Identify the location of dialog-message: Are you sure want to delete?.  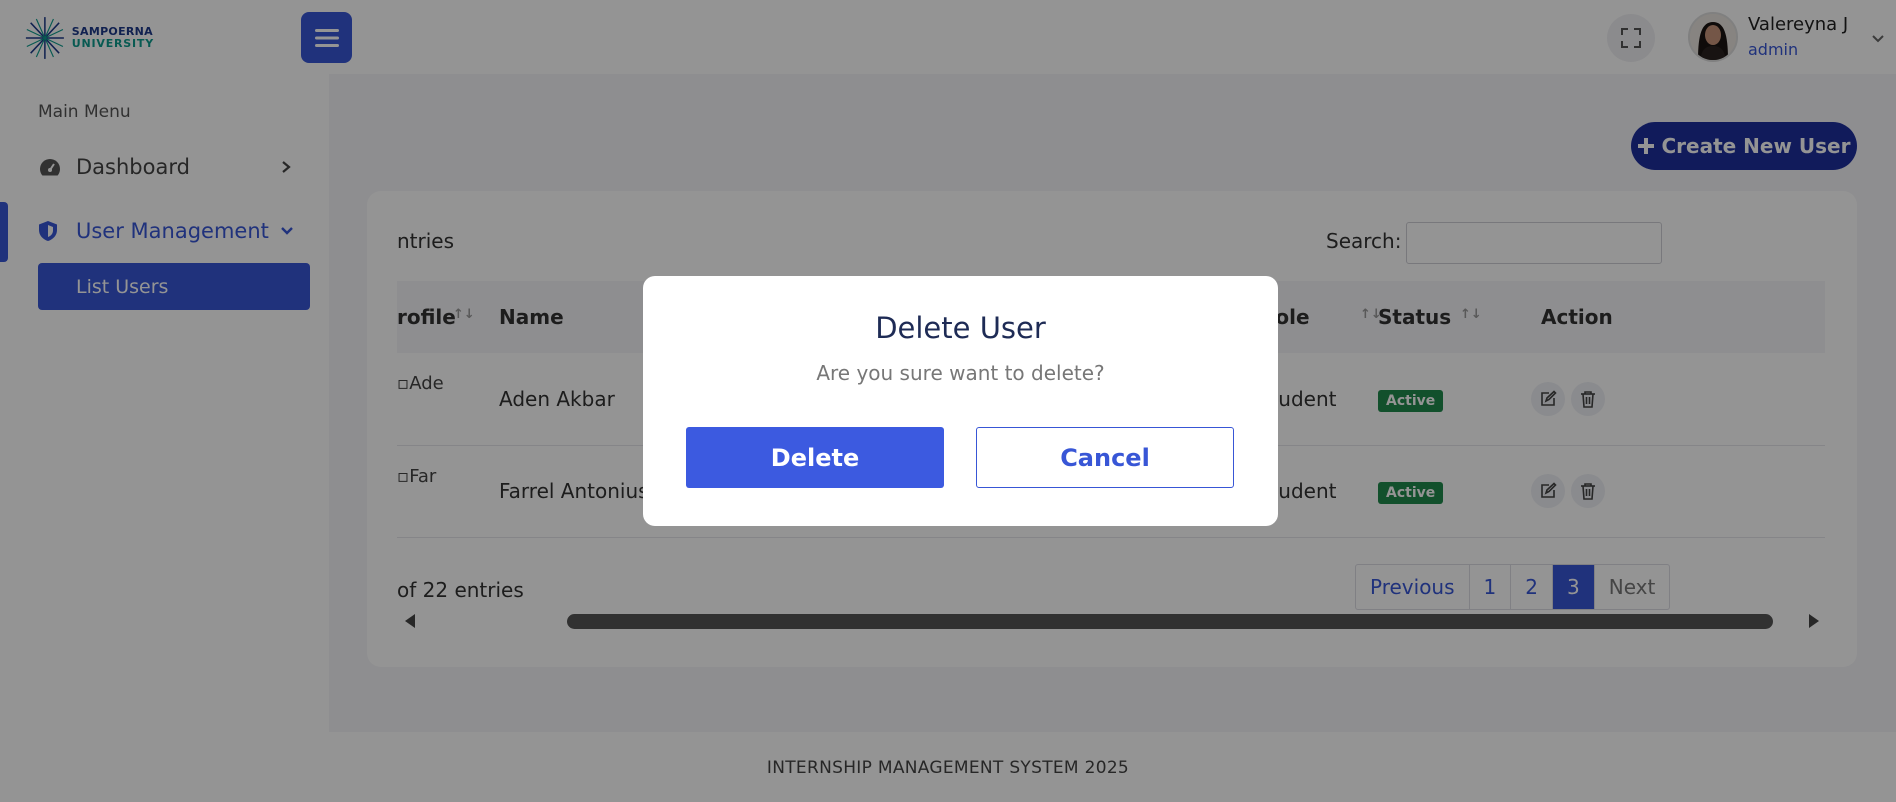
(960, 373).